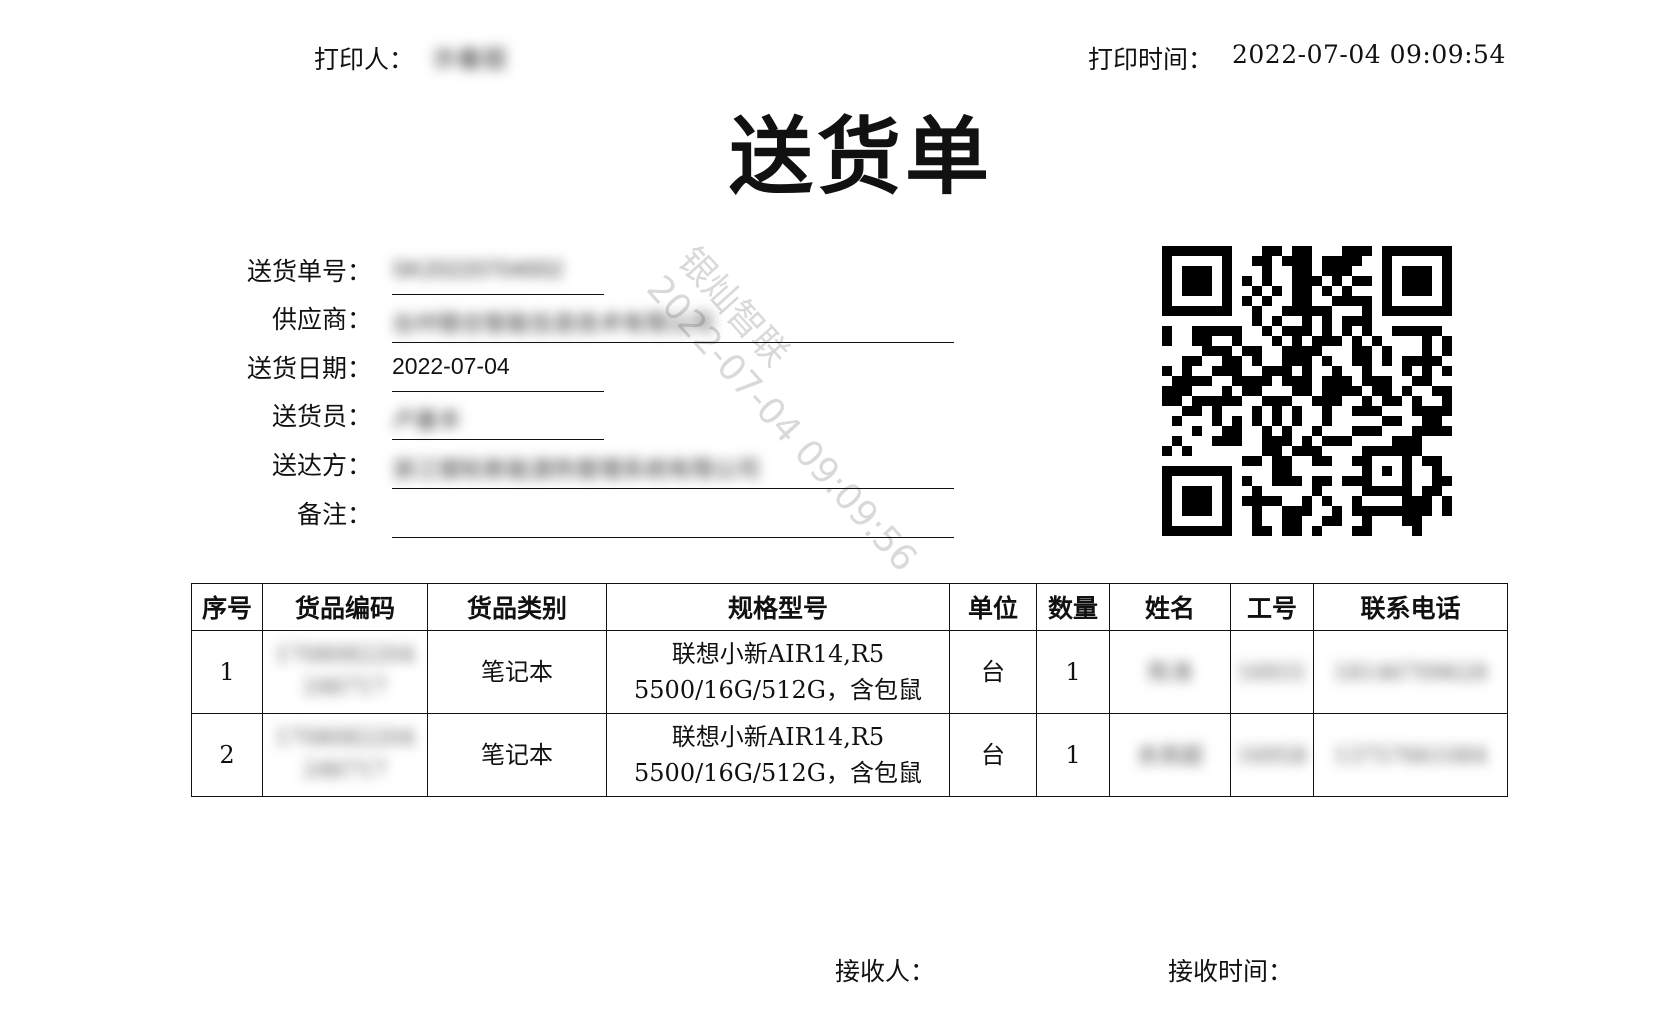 The image size is (1678, 1022). I want to click on cell-no: 2, so click(227, 755).